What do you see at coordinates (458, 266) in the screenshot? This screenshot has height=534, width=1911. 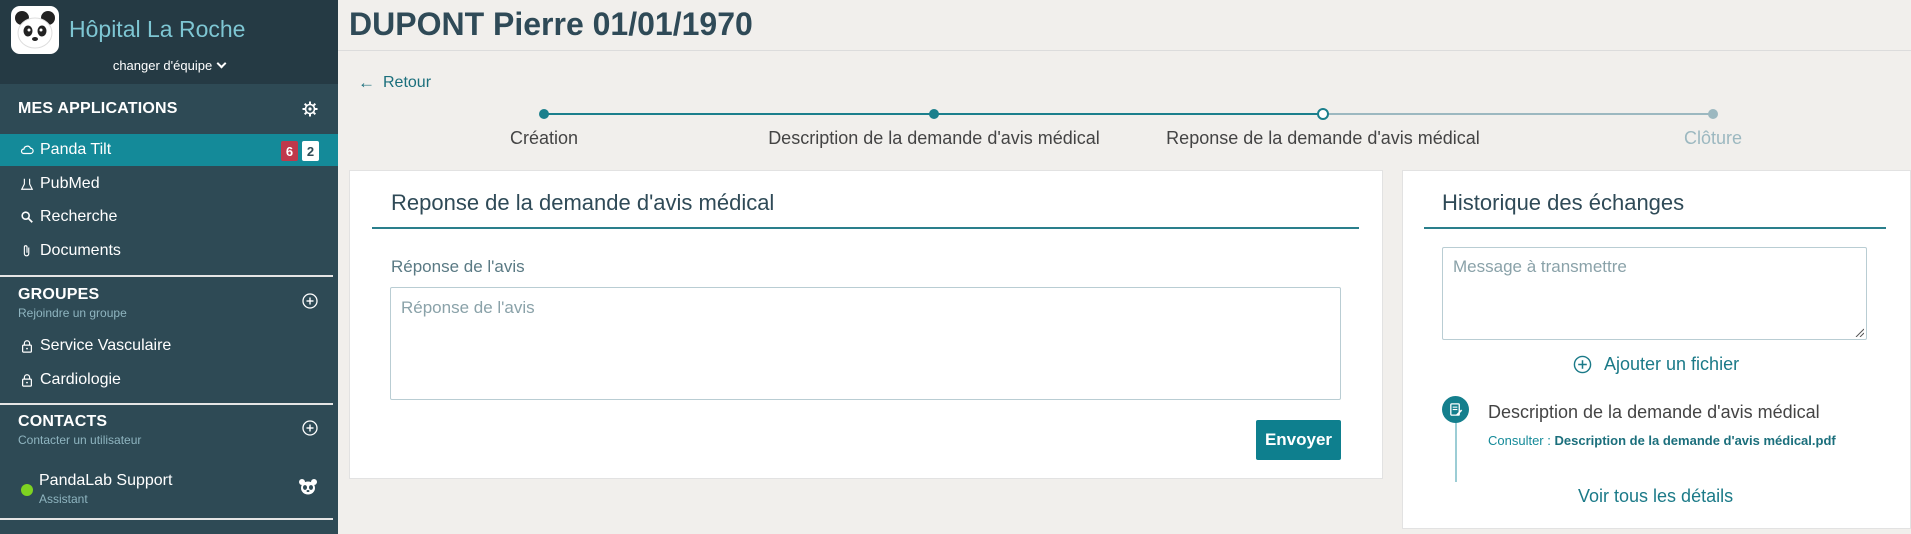 I see `response-field-label: Réponse de l'avis` at bounding box center [458, 266].